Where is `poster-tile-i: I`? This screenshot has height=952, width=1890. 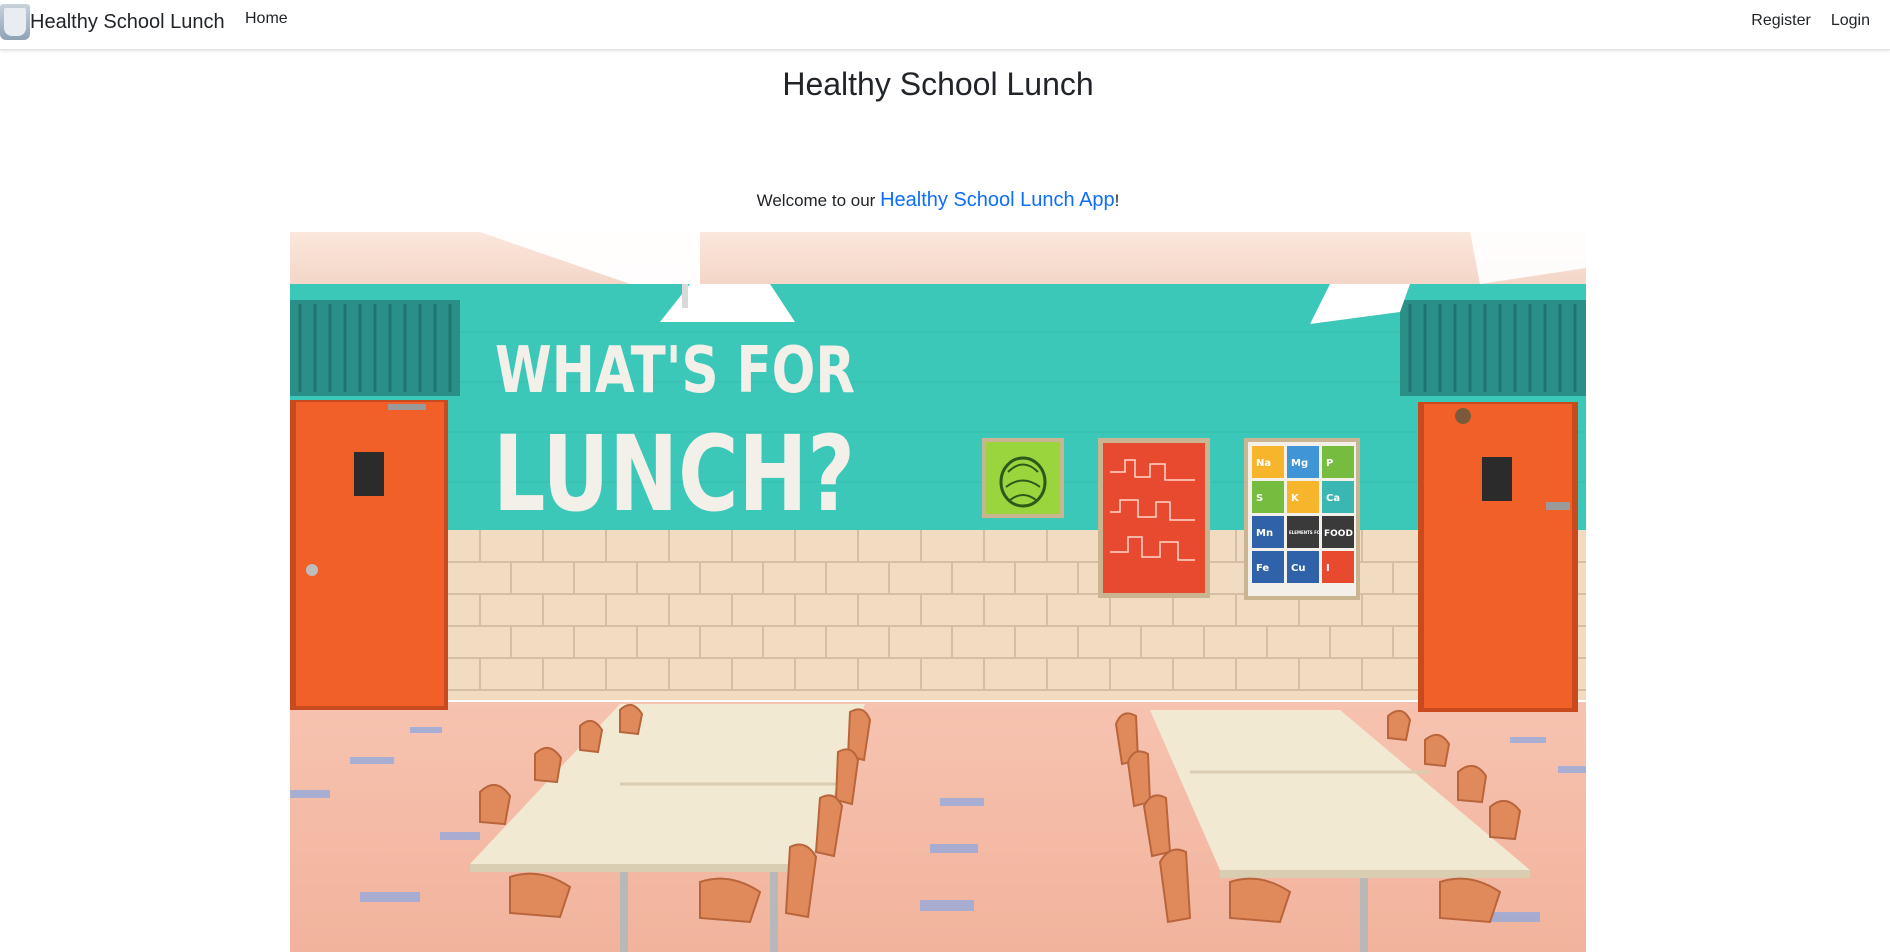 poster-tile-i: I is located at coordinates (1328, 568).